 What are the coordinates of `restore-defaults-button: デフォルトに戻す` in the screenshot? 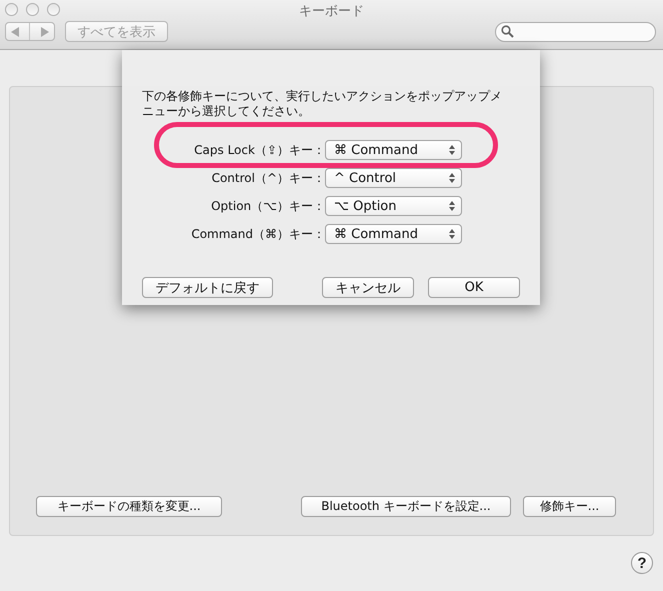 It's located at (207, 287).